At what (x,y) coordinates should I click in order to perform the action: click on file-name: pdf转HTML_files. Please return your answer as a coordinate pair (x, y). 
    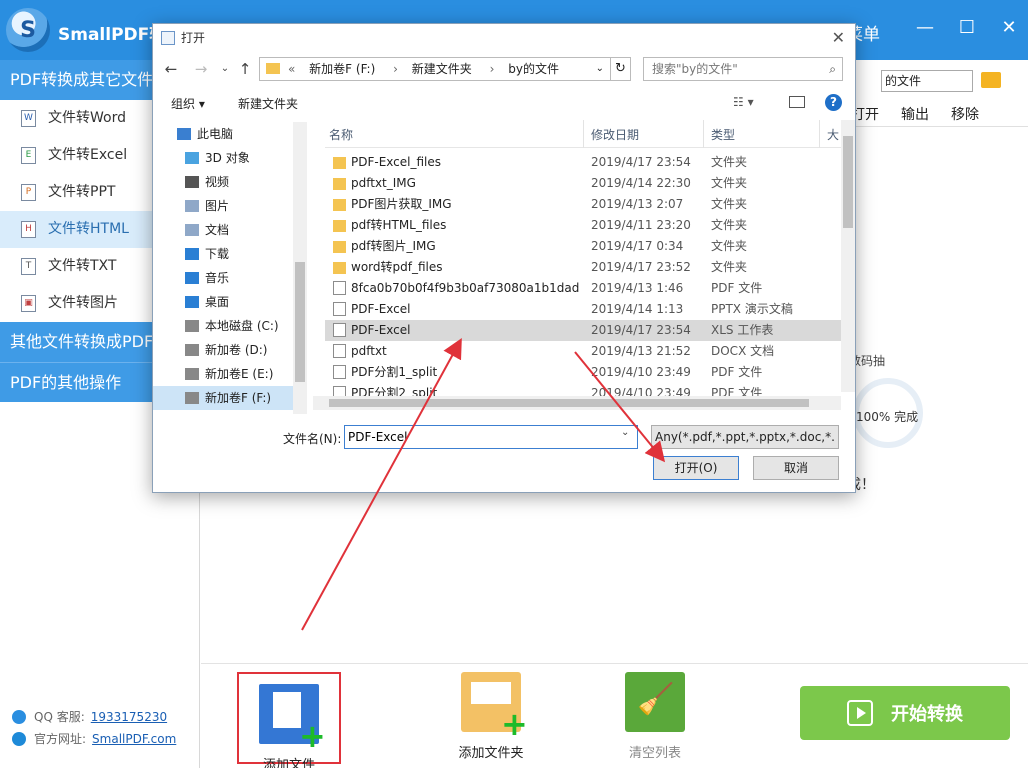
    Looking at the image, I should click on (399, 225).